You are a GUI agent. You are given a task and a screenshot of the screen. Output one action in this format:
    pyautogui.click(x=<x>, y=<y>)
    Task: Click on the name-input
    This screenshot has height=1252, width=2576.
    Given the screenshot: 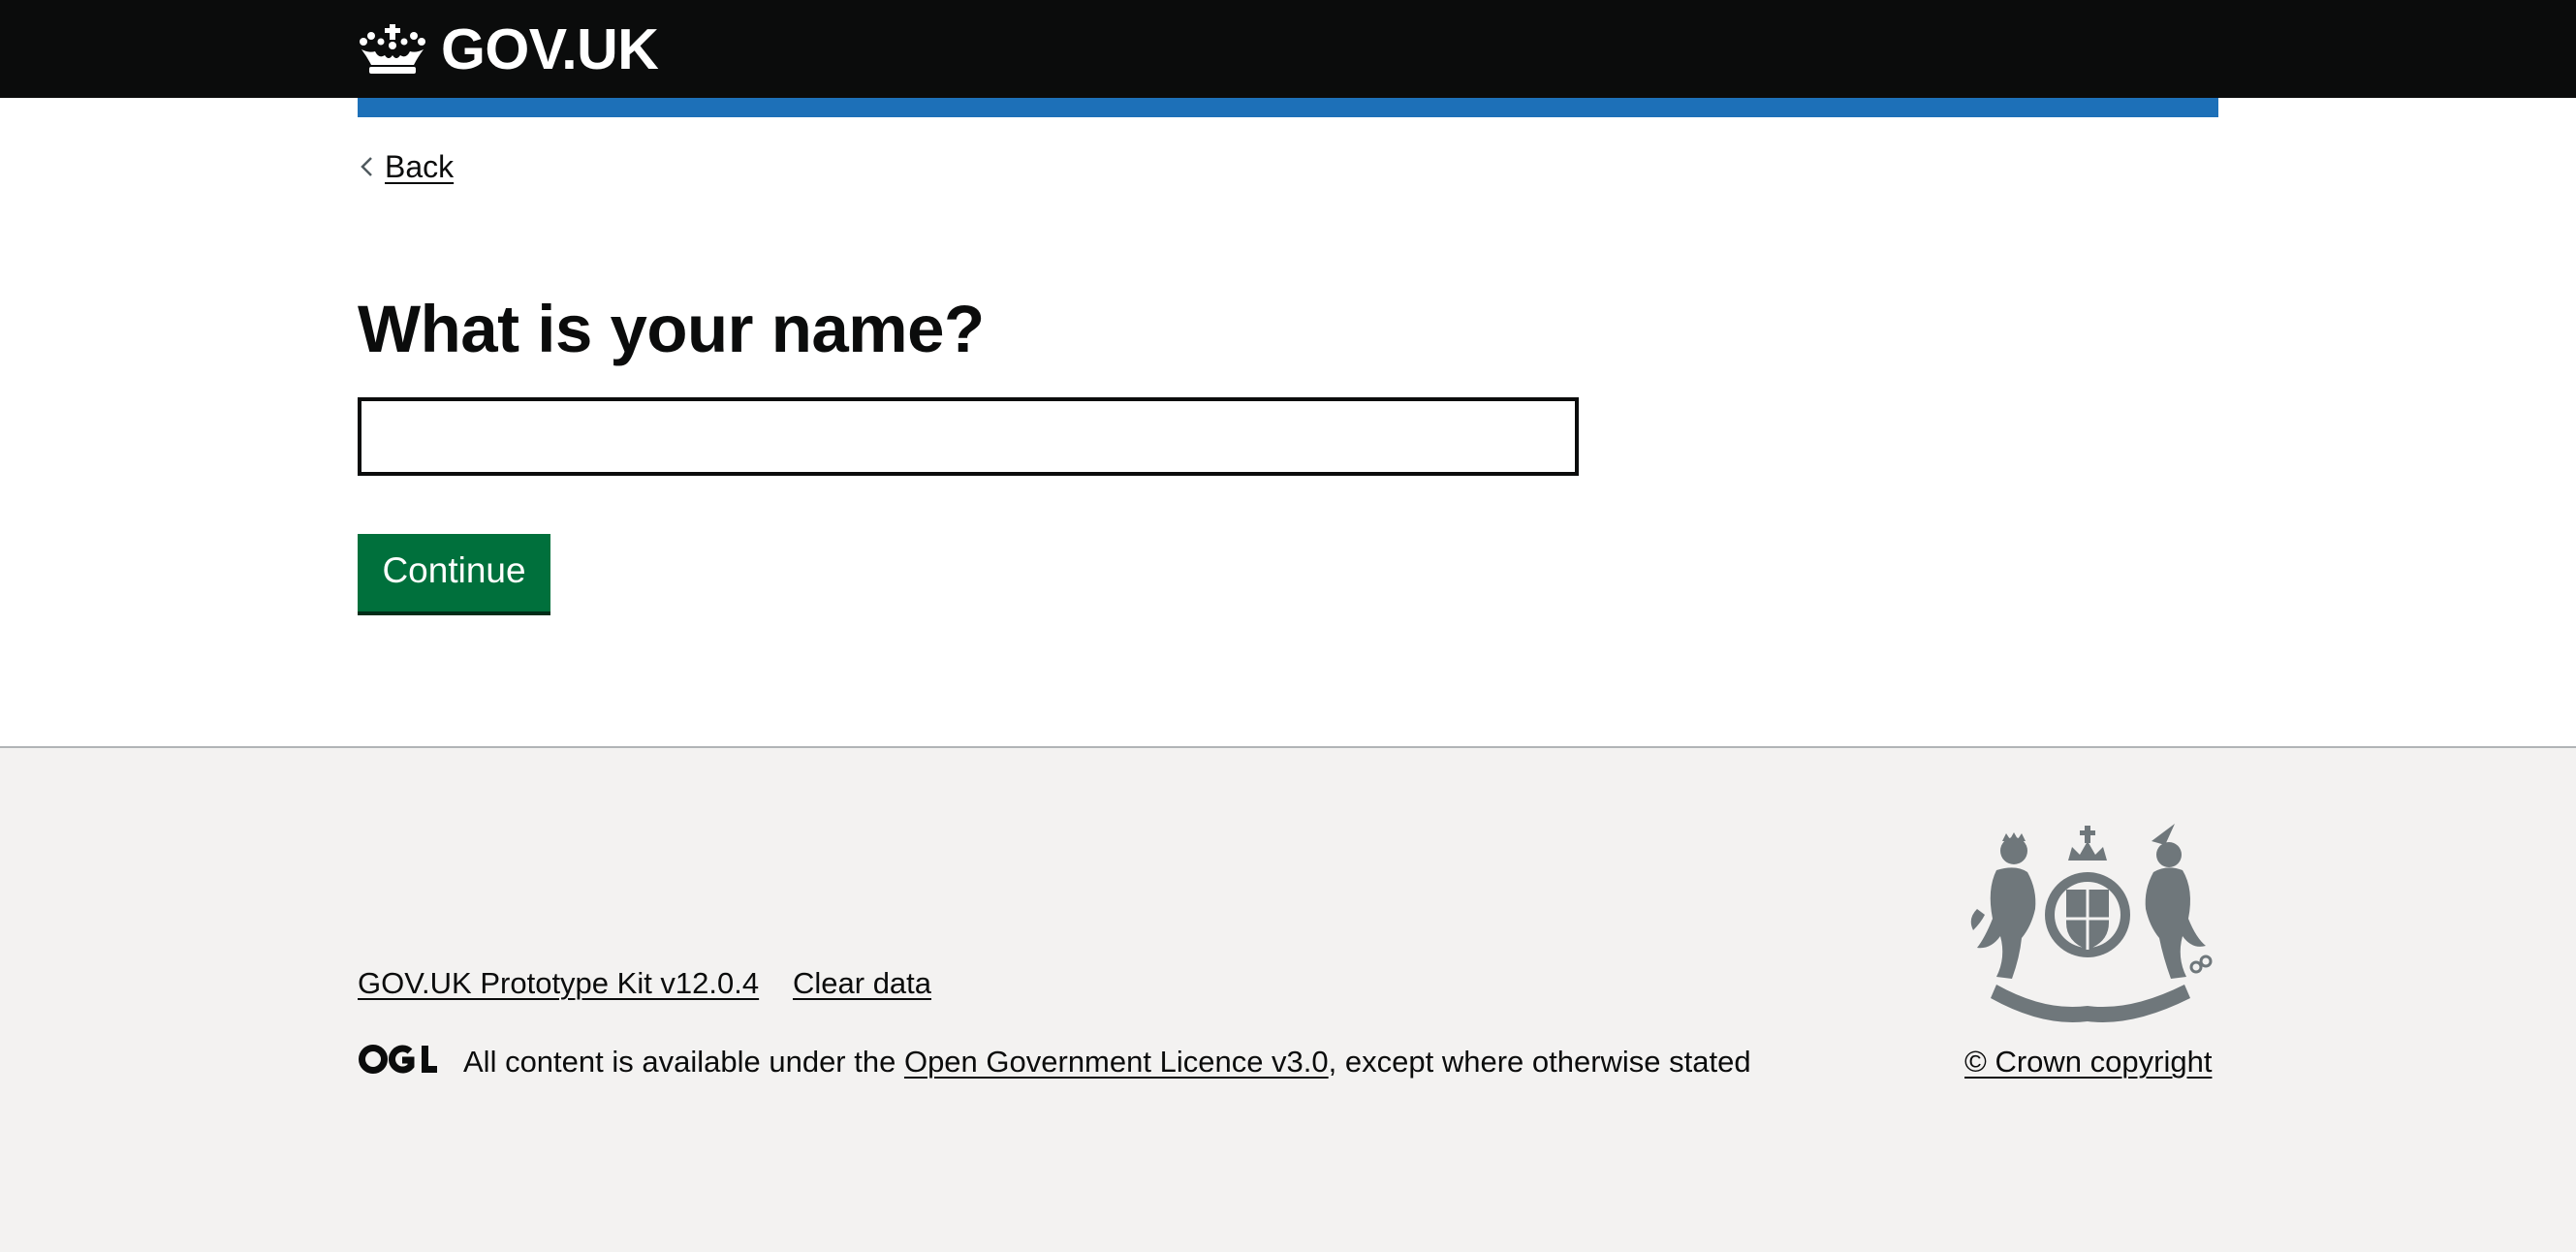 What is the action you would take?
    pyautogui.click(x=968, y=436)
    